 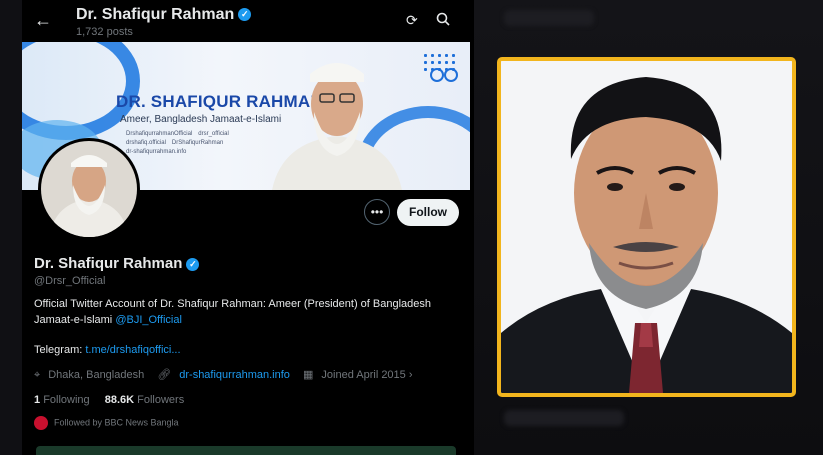 What do you see at coordinates (70, 281) in the screenshot?
I see `profile-handle: @Drsr_Official` at bounding box center [70, 281].